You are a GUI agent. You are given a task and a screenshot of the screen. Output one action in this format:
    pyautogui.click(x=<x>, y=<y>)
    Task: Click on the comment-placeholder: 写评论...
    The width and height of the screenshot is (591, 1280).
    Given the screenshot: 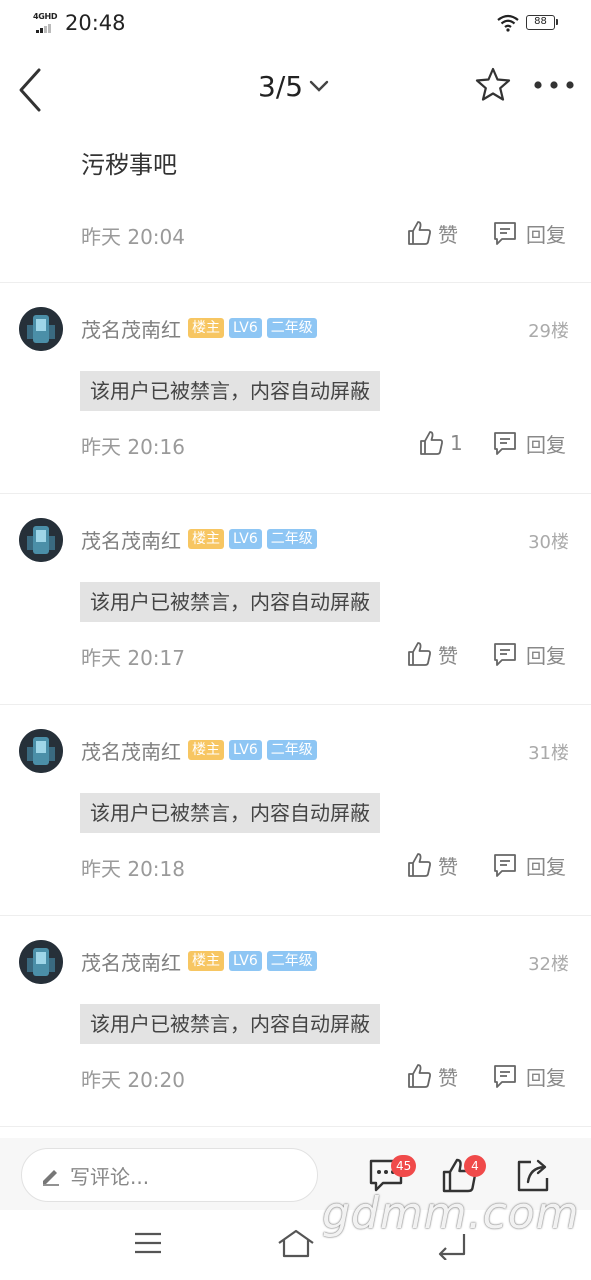 What is the action you would take?
    pyautogui.click(x=110, y=1176)
    